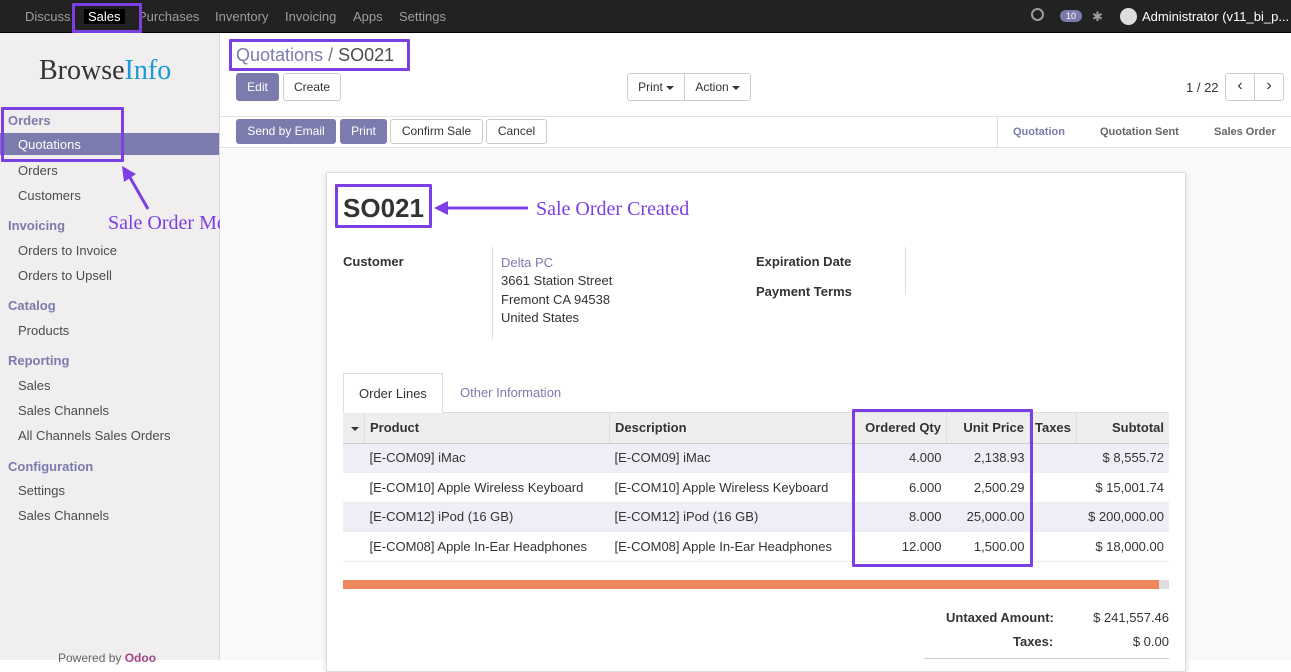 The width and height of the screenshot is (1291, 672). I want to click on customer-address-2: Fremont CA 94538, so click(556, 299).